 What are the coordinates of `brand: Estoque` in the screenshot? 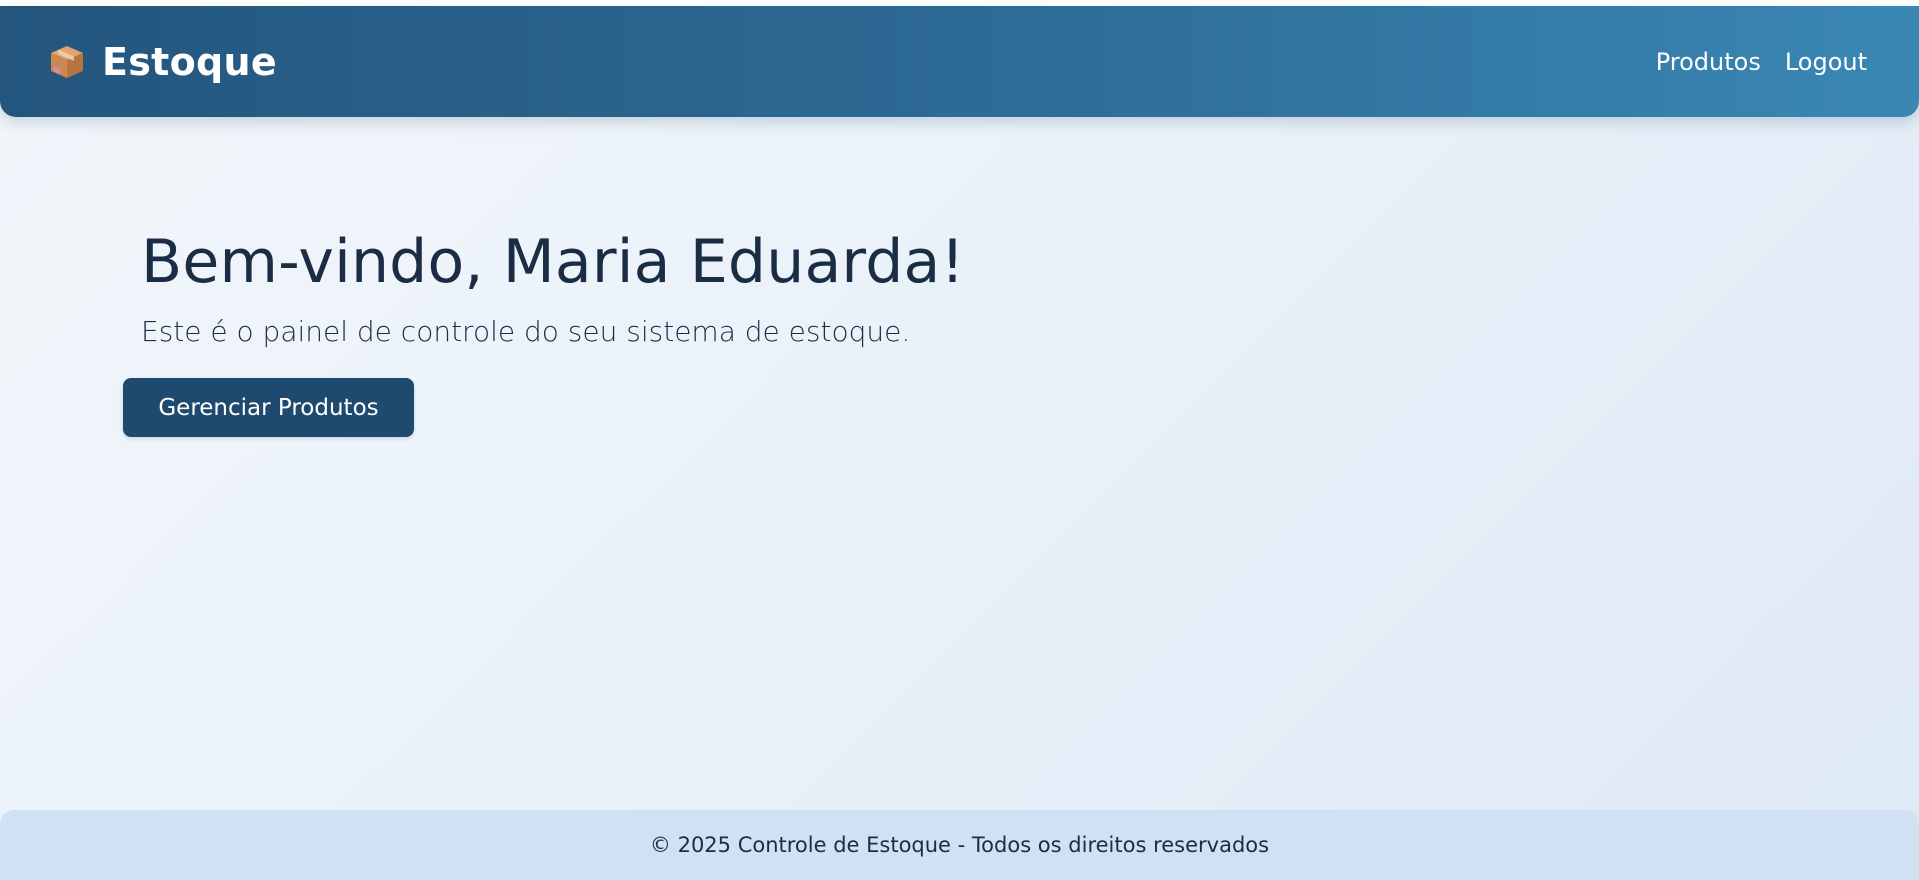 It's located at (162, 62).